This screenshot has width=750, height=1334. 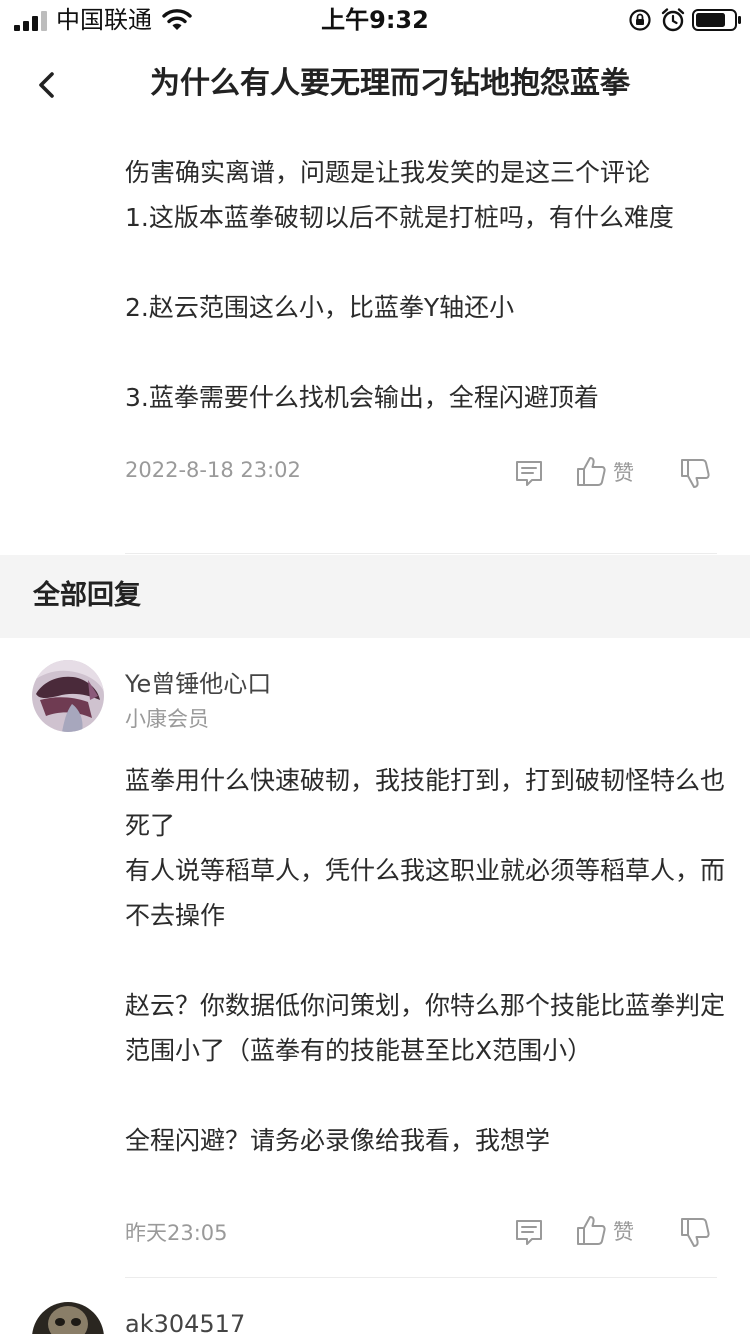 I want to click on reply-meta: 昨天23:05 赞, so click(x=425, y=1233).